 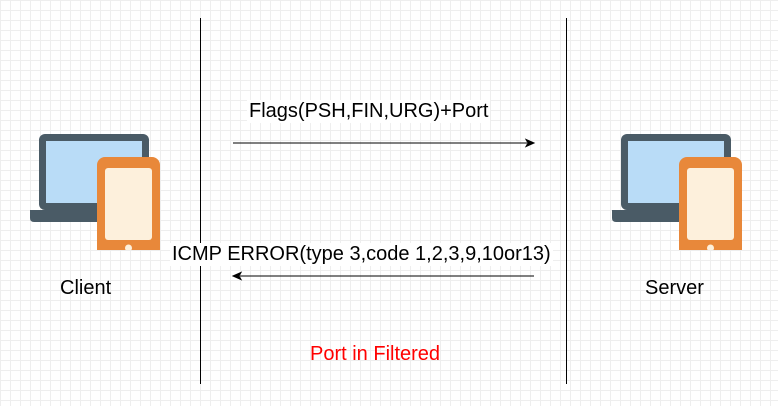 I want to click on client-device, so click(x=95, y=193).